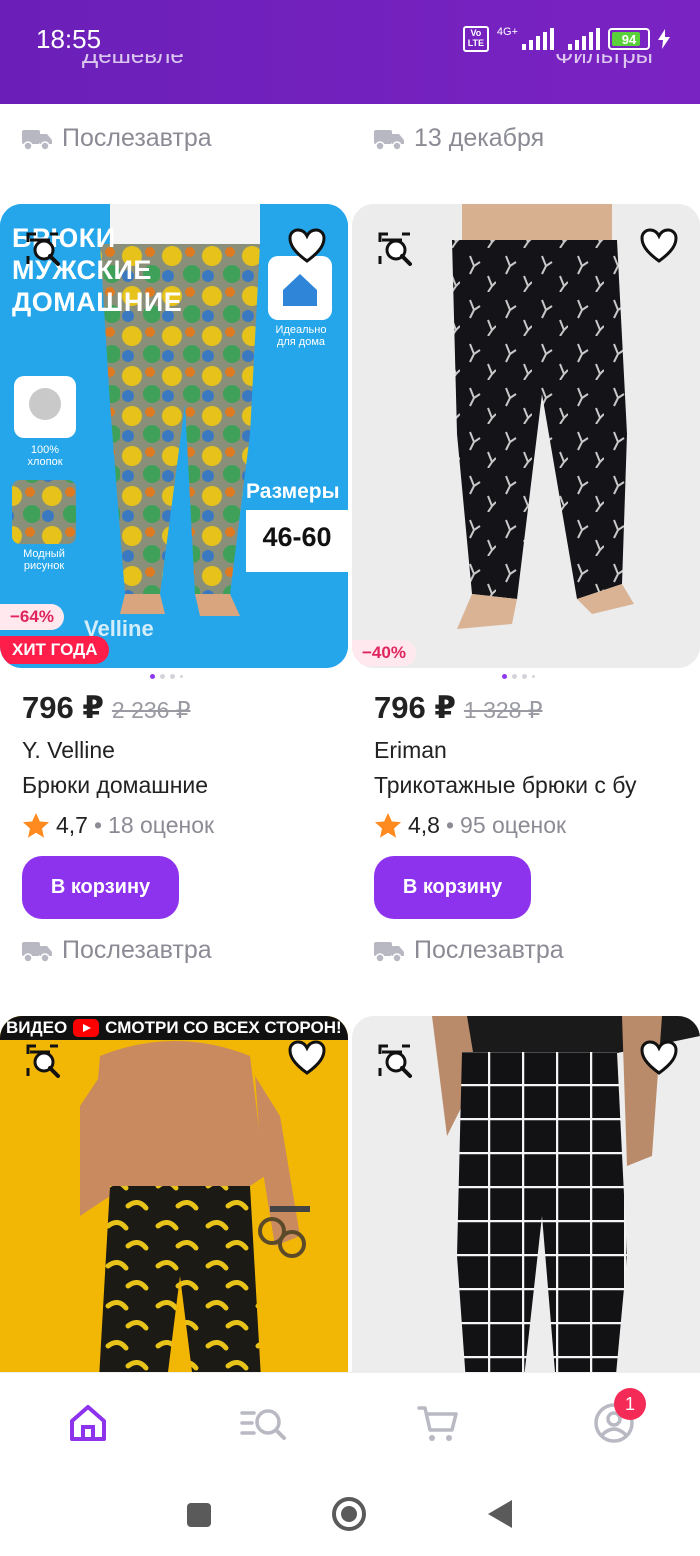 The height and width of the screenshot is (1556, 700). What do you see at coordinates (88, 1423) in the screenshot?
I see `home-icon` at bounding box center [88, 1423].